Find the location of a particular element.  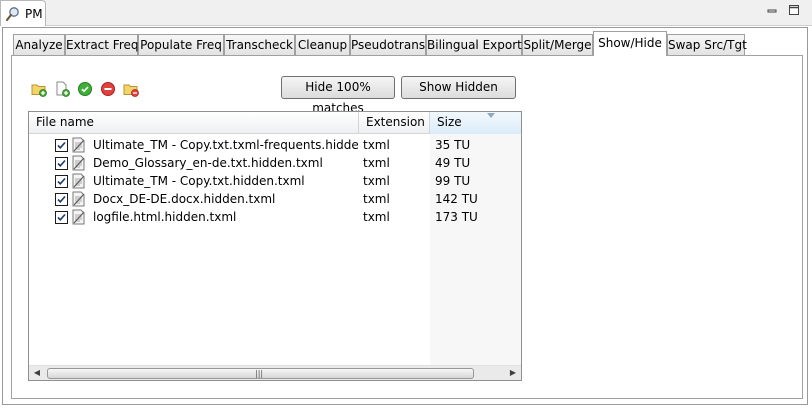

tab-show-hide: Show/Hide is located at coordinates (630, 43).